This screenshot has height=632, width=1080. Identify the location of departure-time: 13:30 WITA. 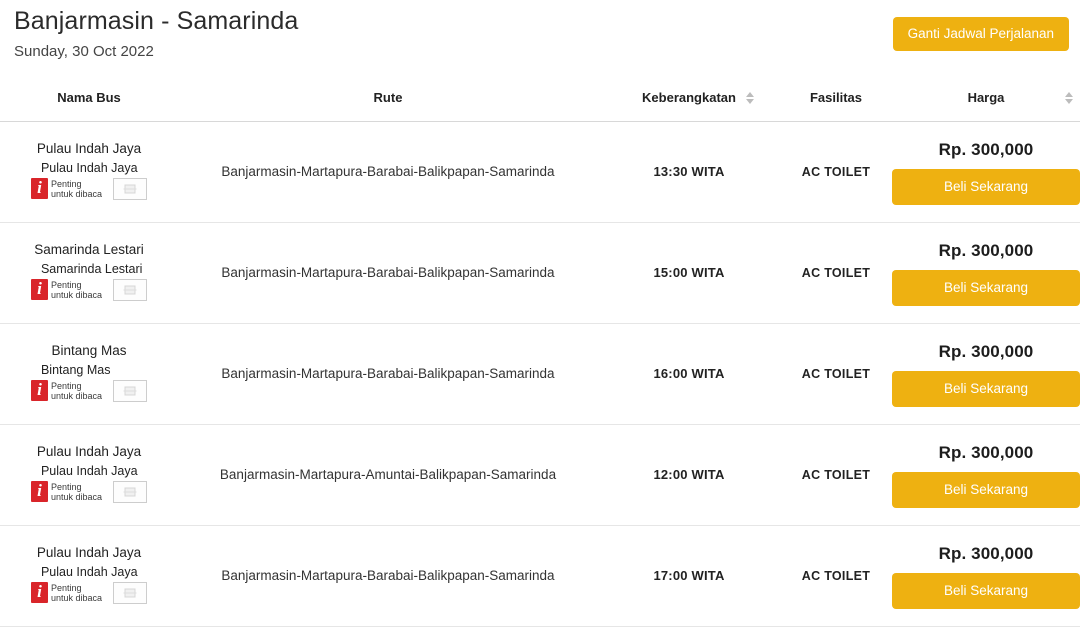
(689, 171).